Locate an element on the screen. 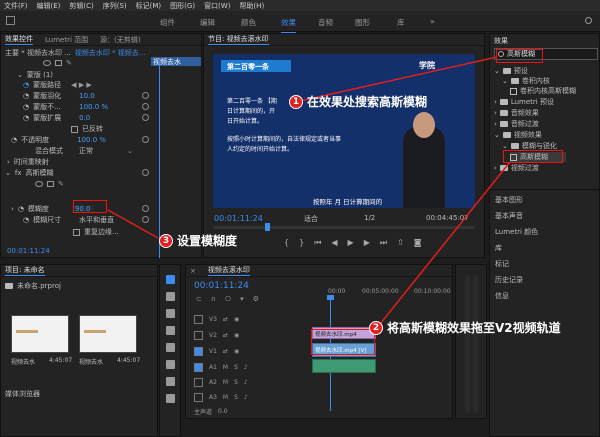 The height and width of the screenshot is (437, 600). step-badge: 1 is located at coordinates (296, 101).